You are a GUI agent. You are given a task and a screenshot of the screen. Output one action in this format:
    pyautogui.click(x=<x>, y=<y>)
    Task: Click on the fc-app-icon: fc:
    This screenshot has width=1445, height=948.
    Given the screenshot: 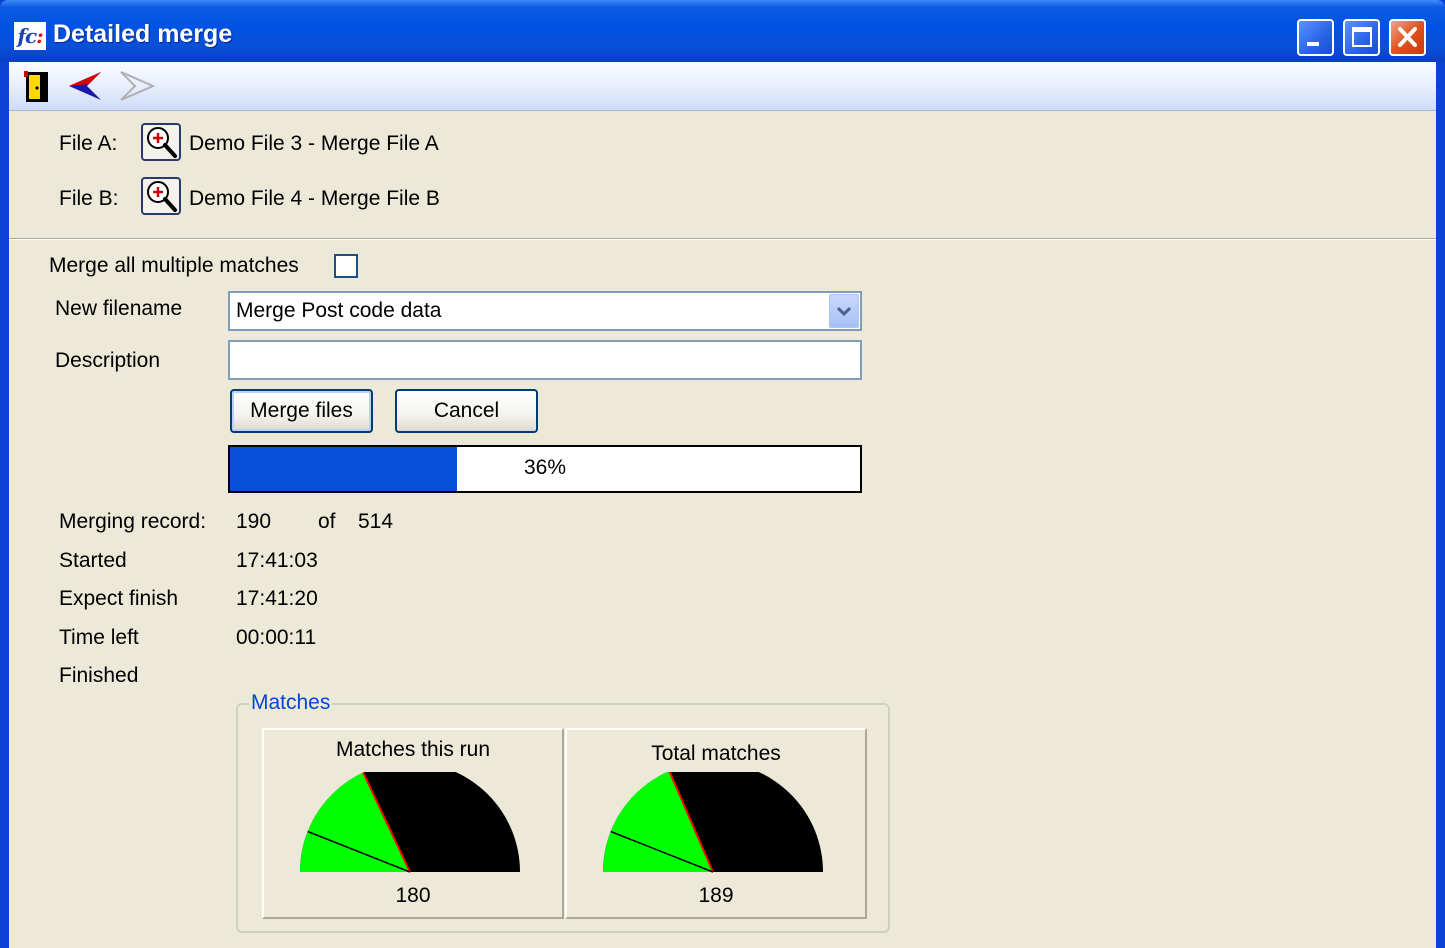 What is the action you would take?
    pyautogui.click(x=30, y=36)
    